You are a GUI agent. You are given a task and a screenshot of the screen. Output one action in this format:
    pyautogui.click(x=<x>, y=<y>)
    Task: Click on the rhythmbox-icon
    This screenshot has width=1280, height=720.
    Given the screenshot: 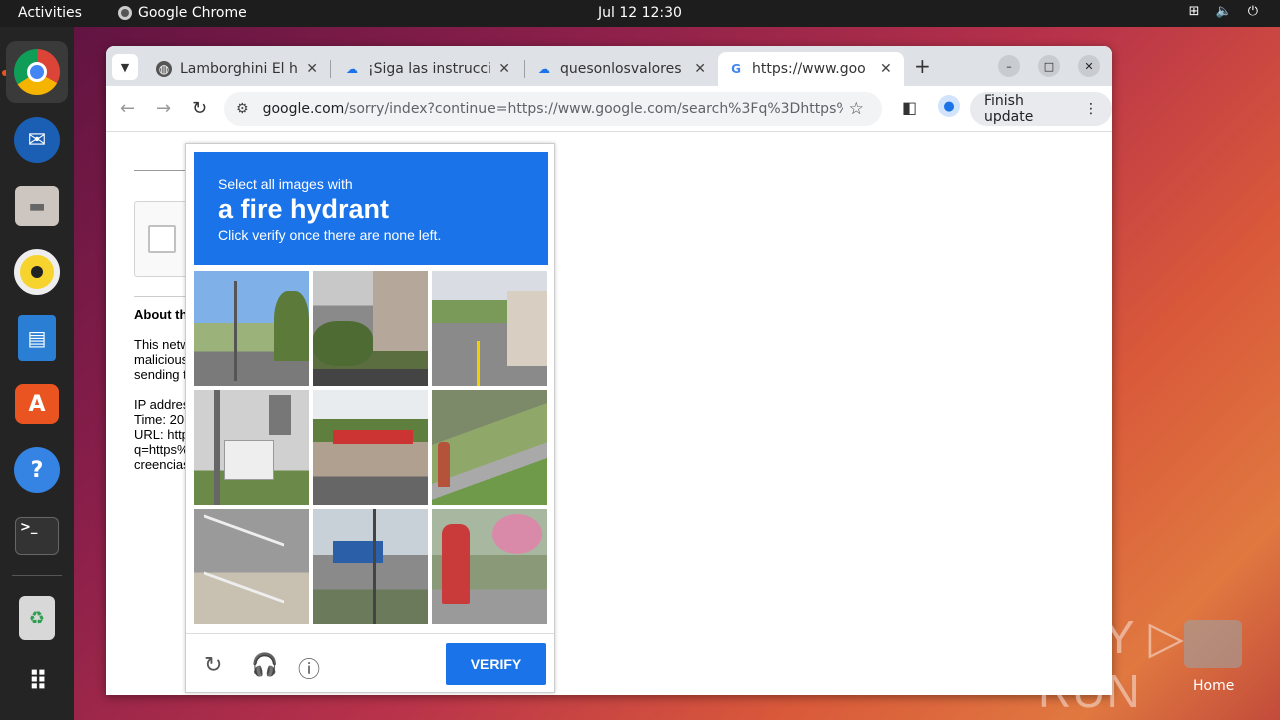 What is the action you would take?
    pyautogui.click(x=37, y=272)
    